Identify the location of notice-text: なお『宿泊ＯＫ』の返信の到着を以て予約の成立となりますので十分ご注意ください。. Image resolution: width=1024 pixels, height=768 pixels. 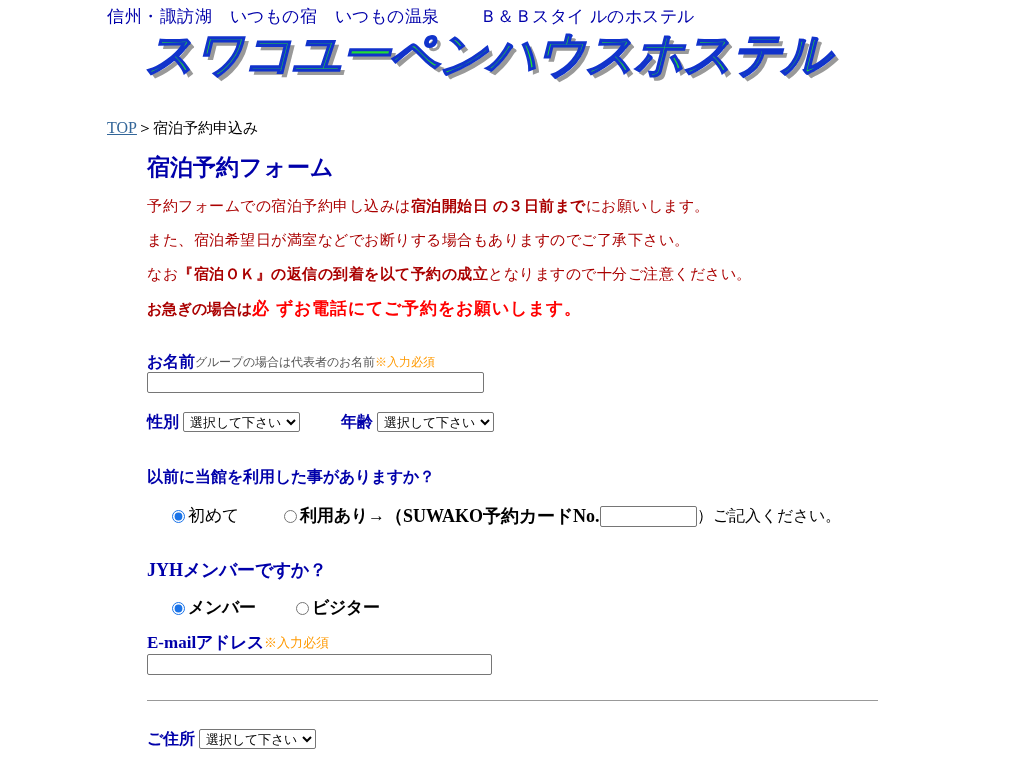
(450, 274).